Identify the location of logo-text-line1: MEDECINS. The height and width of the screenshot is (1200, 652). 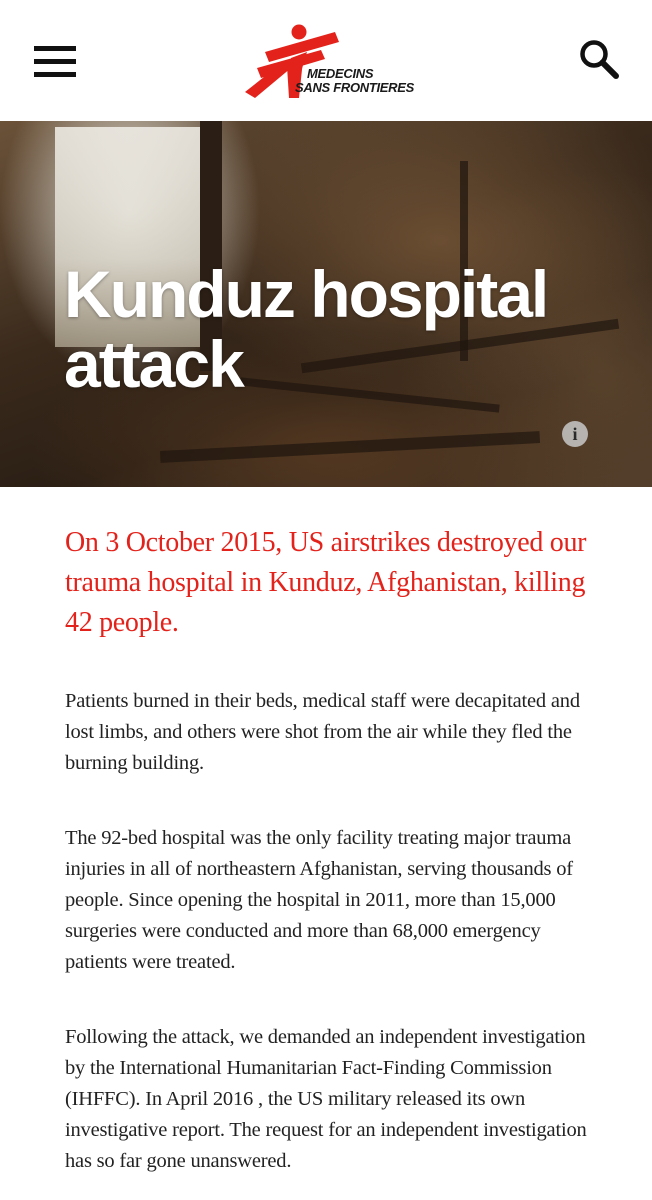
(340, 73).